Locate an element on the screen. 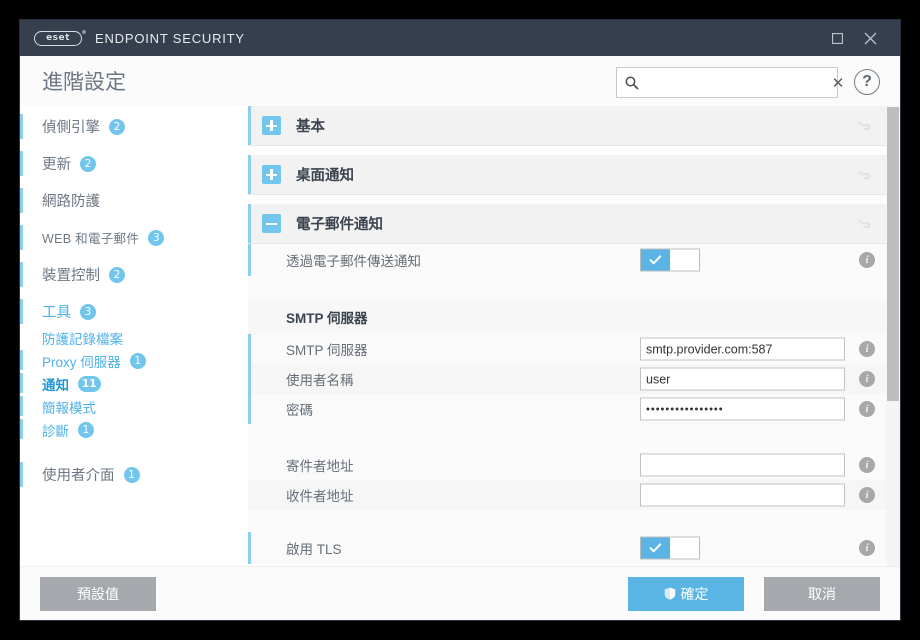 Image resolution: width=920 pixels, height=640 pixels. sidebar-item-label: Proxy 伺服器 is located at coordinates (81, 362).